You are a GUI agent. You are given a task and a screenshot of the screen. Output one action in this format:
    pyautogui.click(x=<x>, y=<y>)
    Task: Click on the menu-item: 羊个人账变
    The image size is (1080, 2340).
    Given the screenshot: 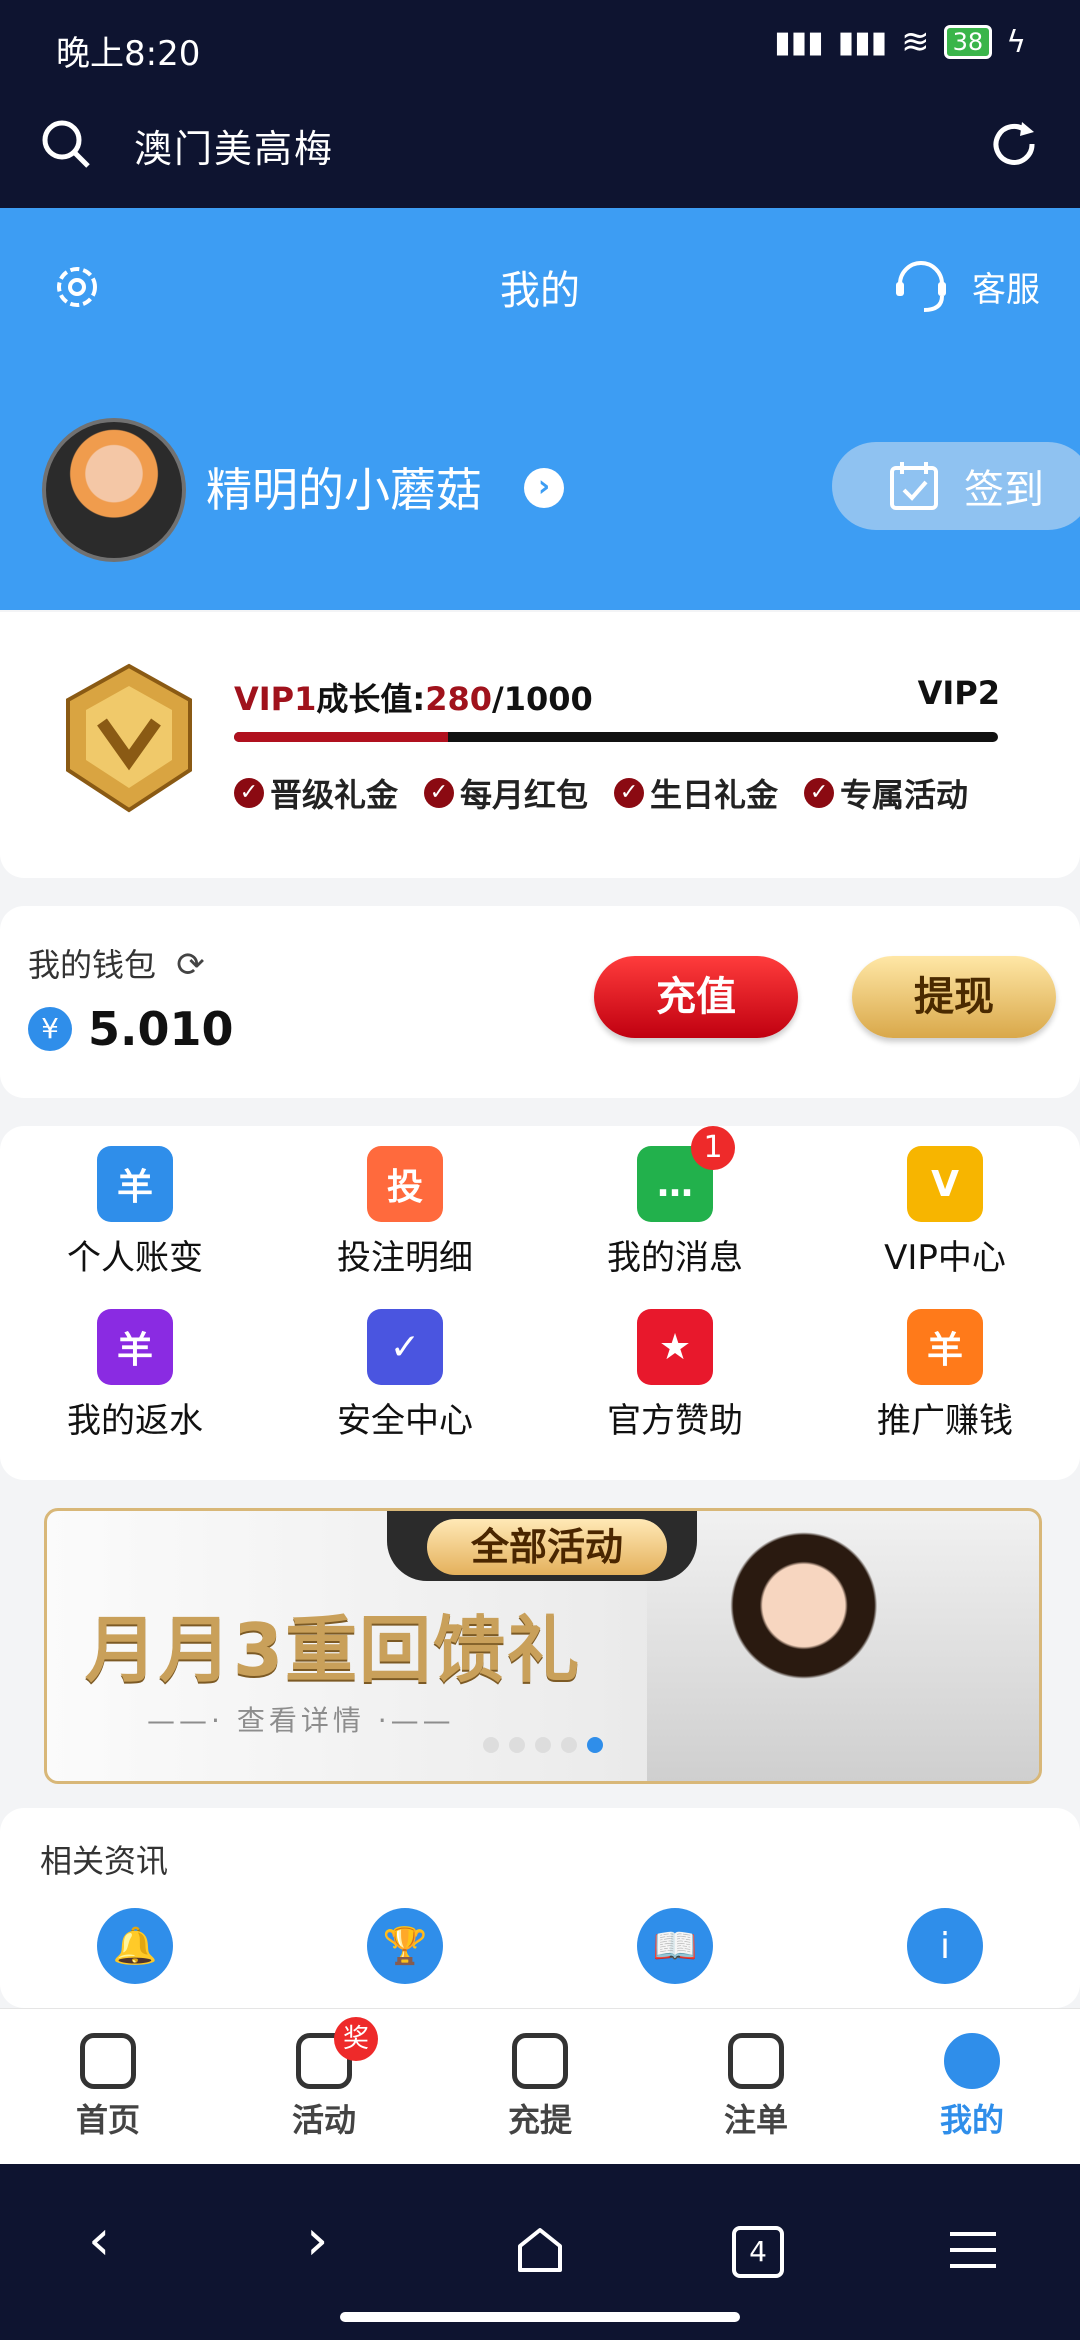 What is the action you would take?
    pyautogui.click(x=135, y=1212)
    